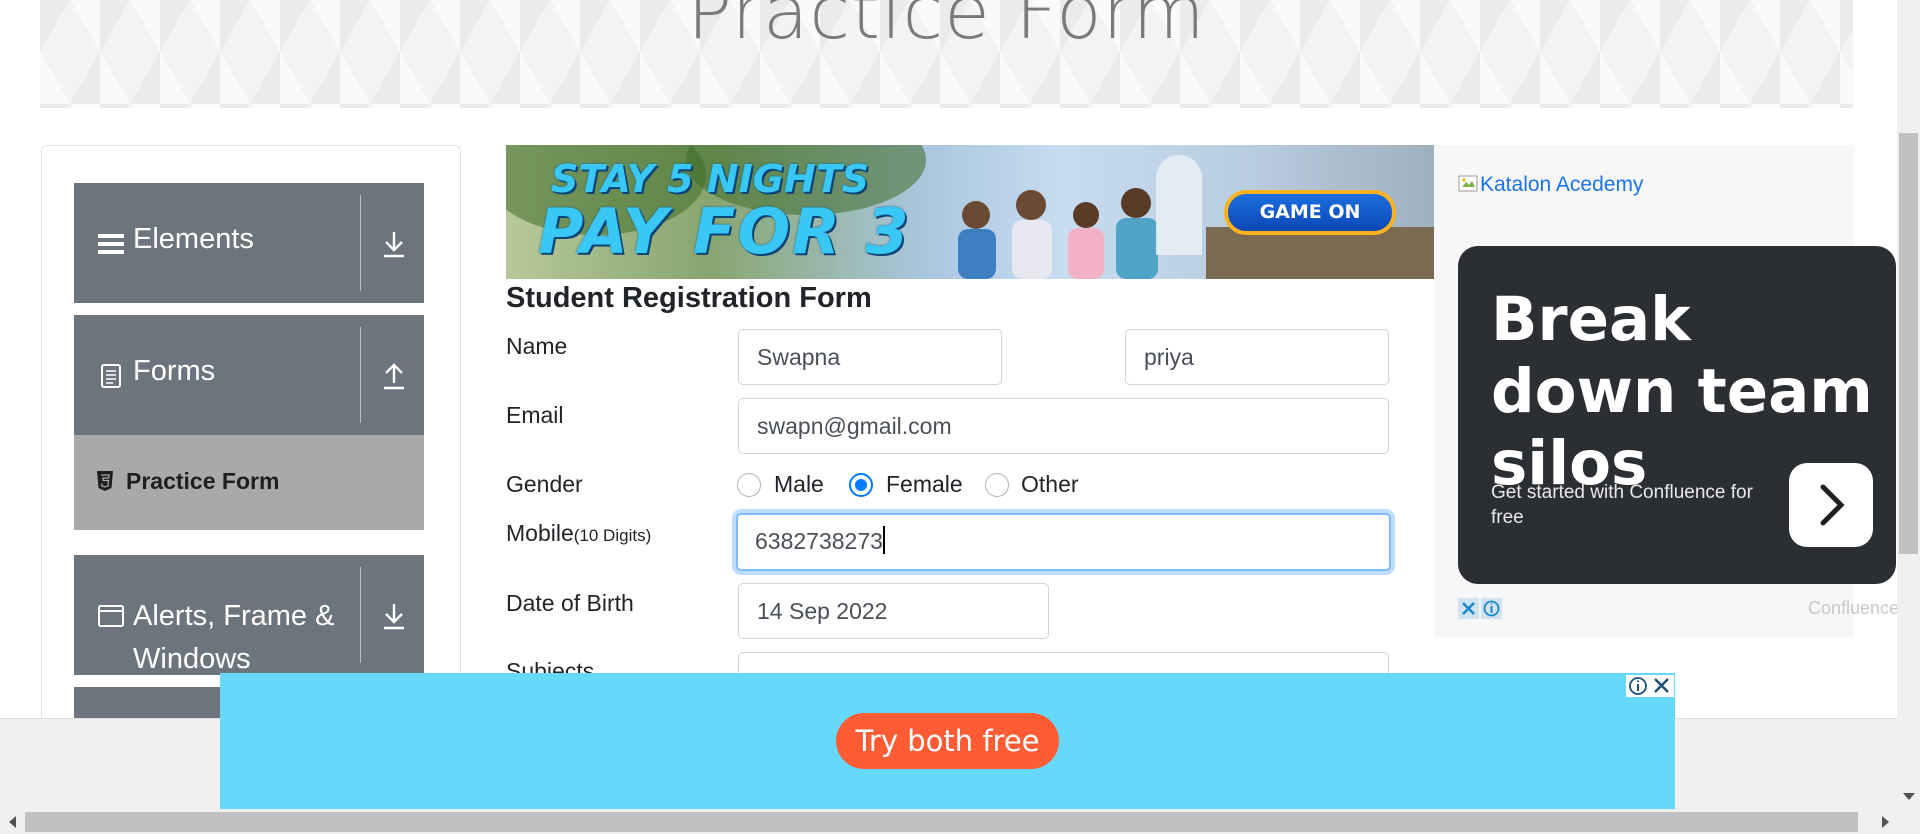 This screenshot has height=834, width=1920. Describe the element at coordinates (1063, 542) in the screenshot. I see `mobile-input: 6382738273` at that location.